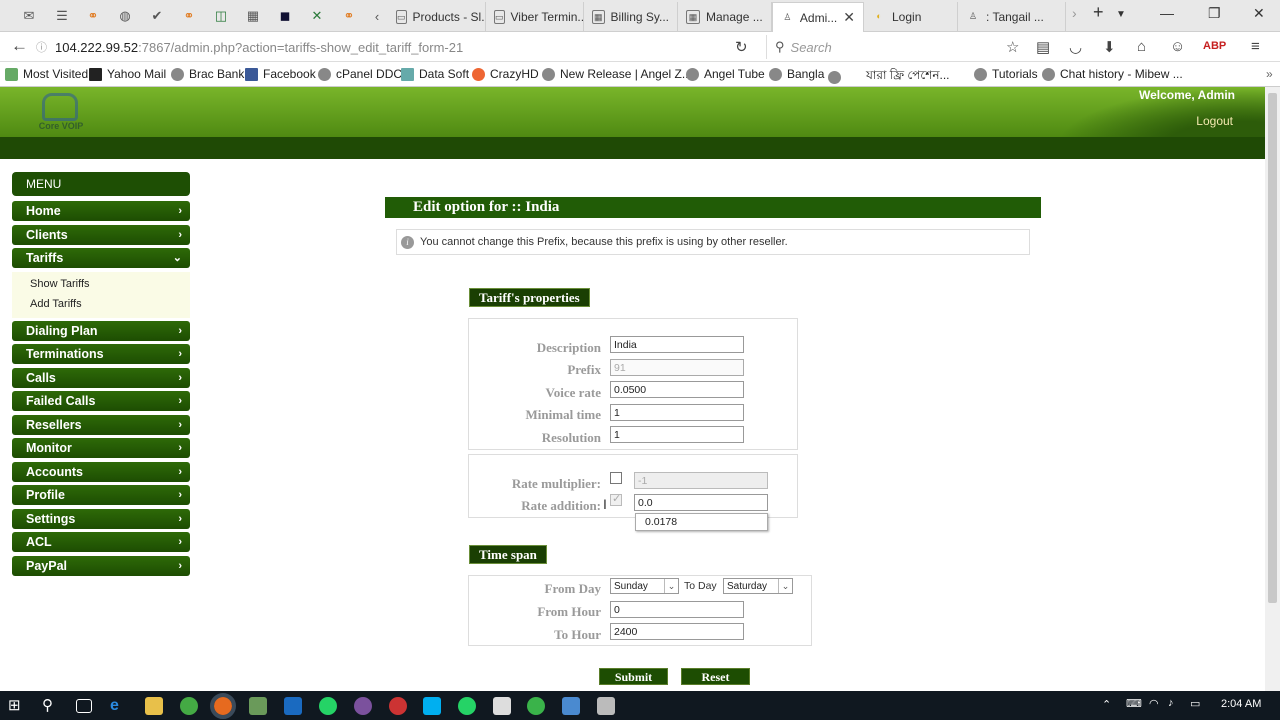  What do you see at coordinates (616, 499) in the screenshot?
I see `rate-addition-checkbox` at bounding box center [616, 499].